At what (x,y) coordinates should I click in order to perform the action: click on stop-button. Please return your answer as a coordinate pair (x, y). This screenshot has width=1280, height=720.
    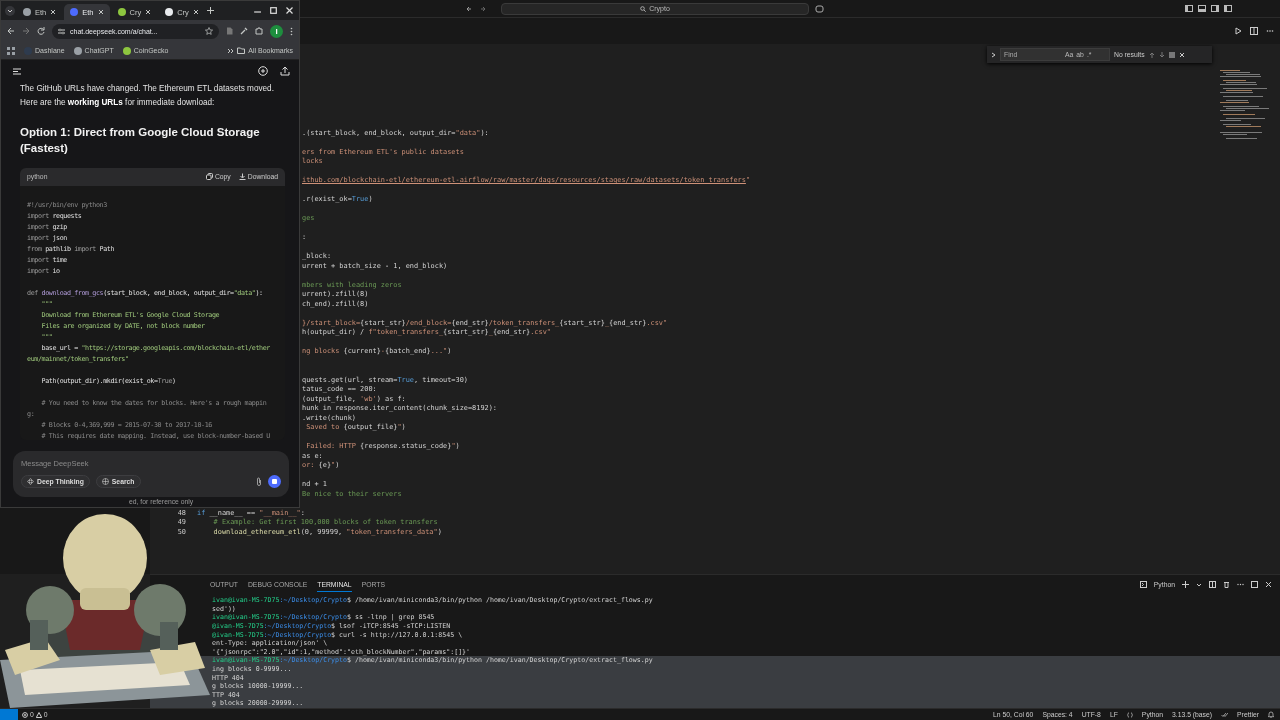
    Looking at the image, I should click on (274, 481).